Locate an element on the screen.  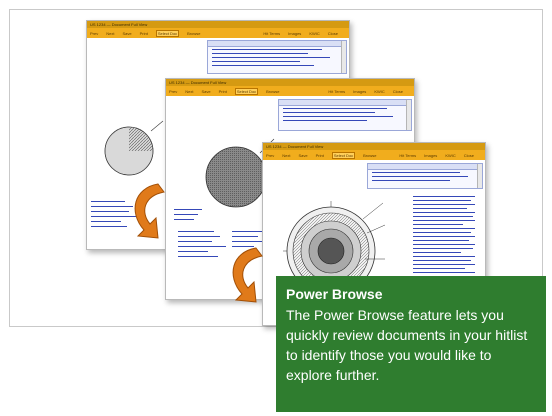
caption-title: Power Browse is located at coordinates (334, 294).